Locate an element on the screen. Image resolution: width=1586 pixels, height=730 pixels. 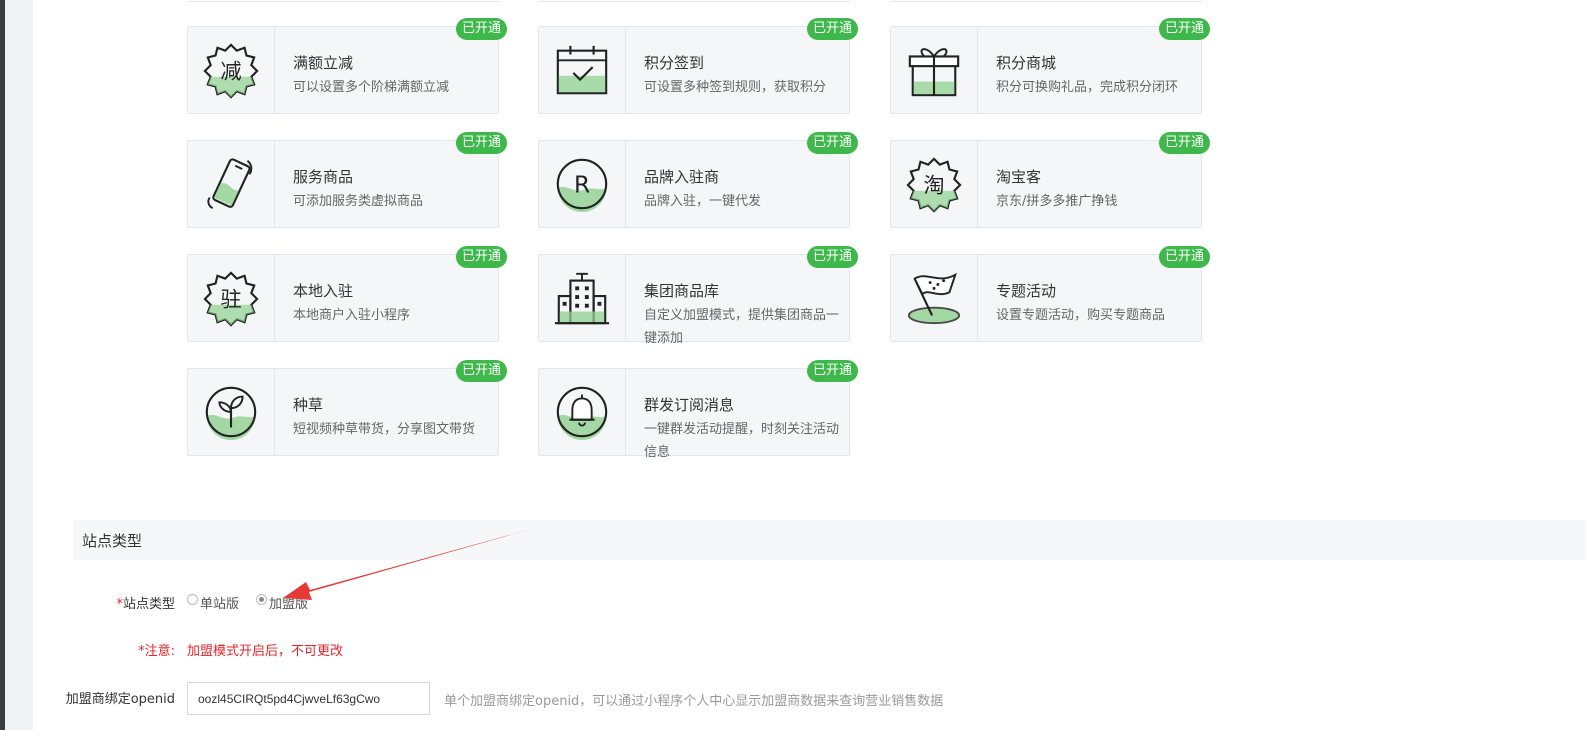
note-text: 加盟模式开启后，不可更改 is located at coordinates (265, 651).